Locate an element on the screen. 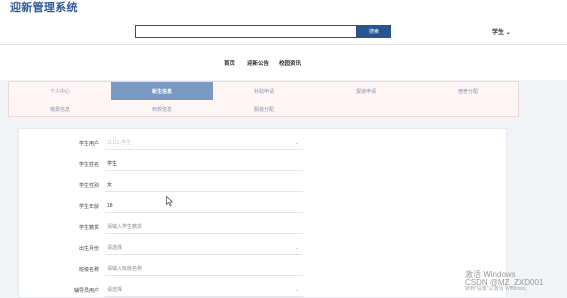 Image resolution: width=567 pixels, height=298 pixels. form-row-student-gender: 学生性别 女 is located at coordinates (237, 186).